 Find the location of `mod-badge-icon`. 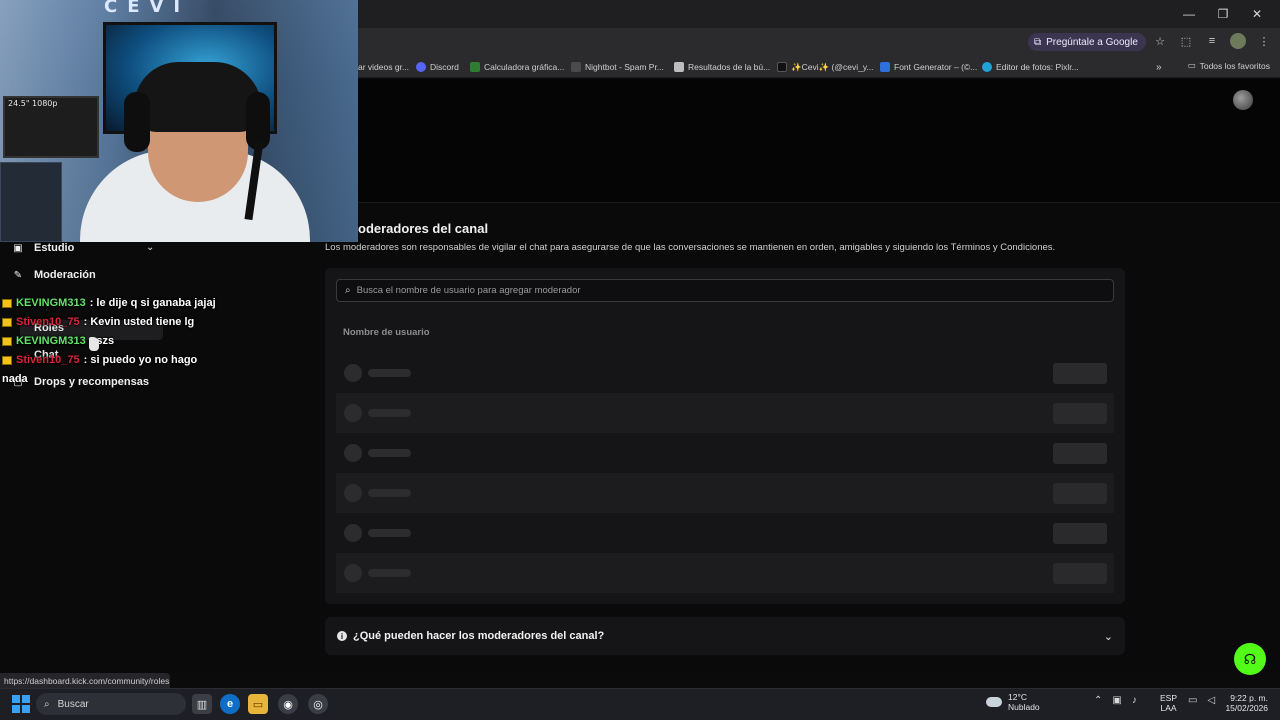

mod-badge-icon is located at coordinates (7, 341).